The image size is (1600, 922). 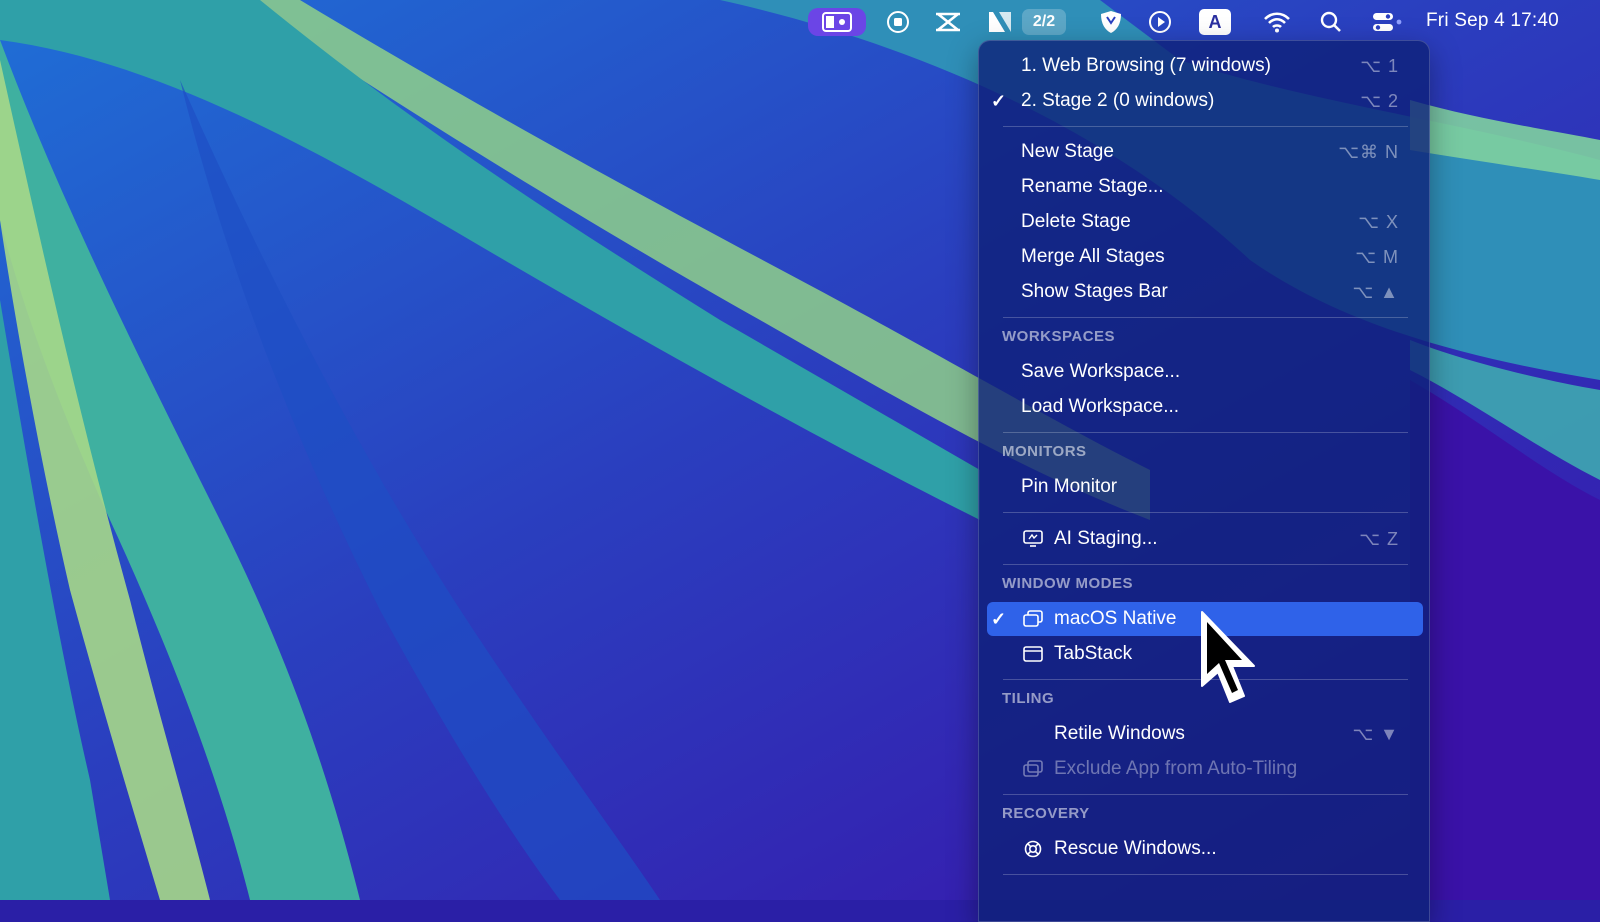 What do you see at coordinates (1379, 101) in the screenshot?
I see `menu-item-shortcut: ⌥ 2` at bounding box center [1379, 101].